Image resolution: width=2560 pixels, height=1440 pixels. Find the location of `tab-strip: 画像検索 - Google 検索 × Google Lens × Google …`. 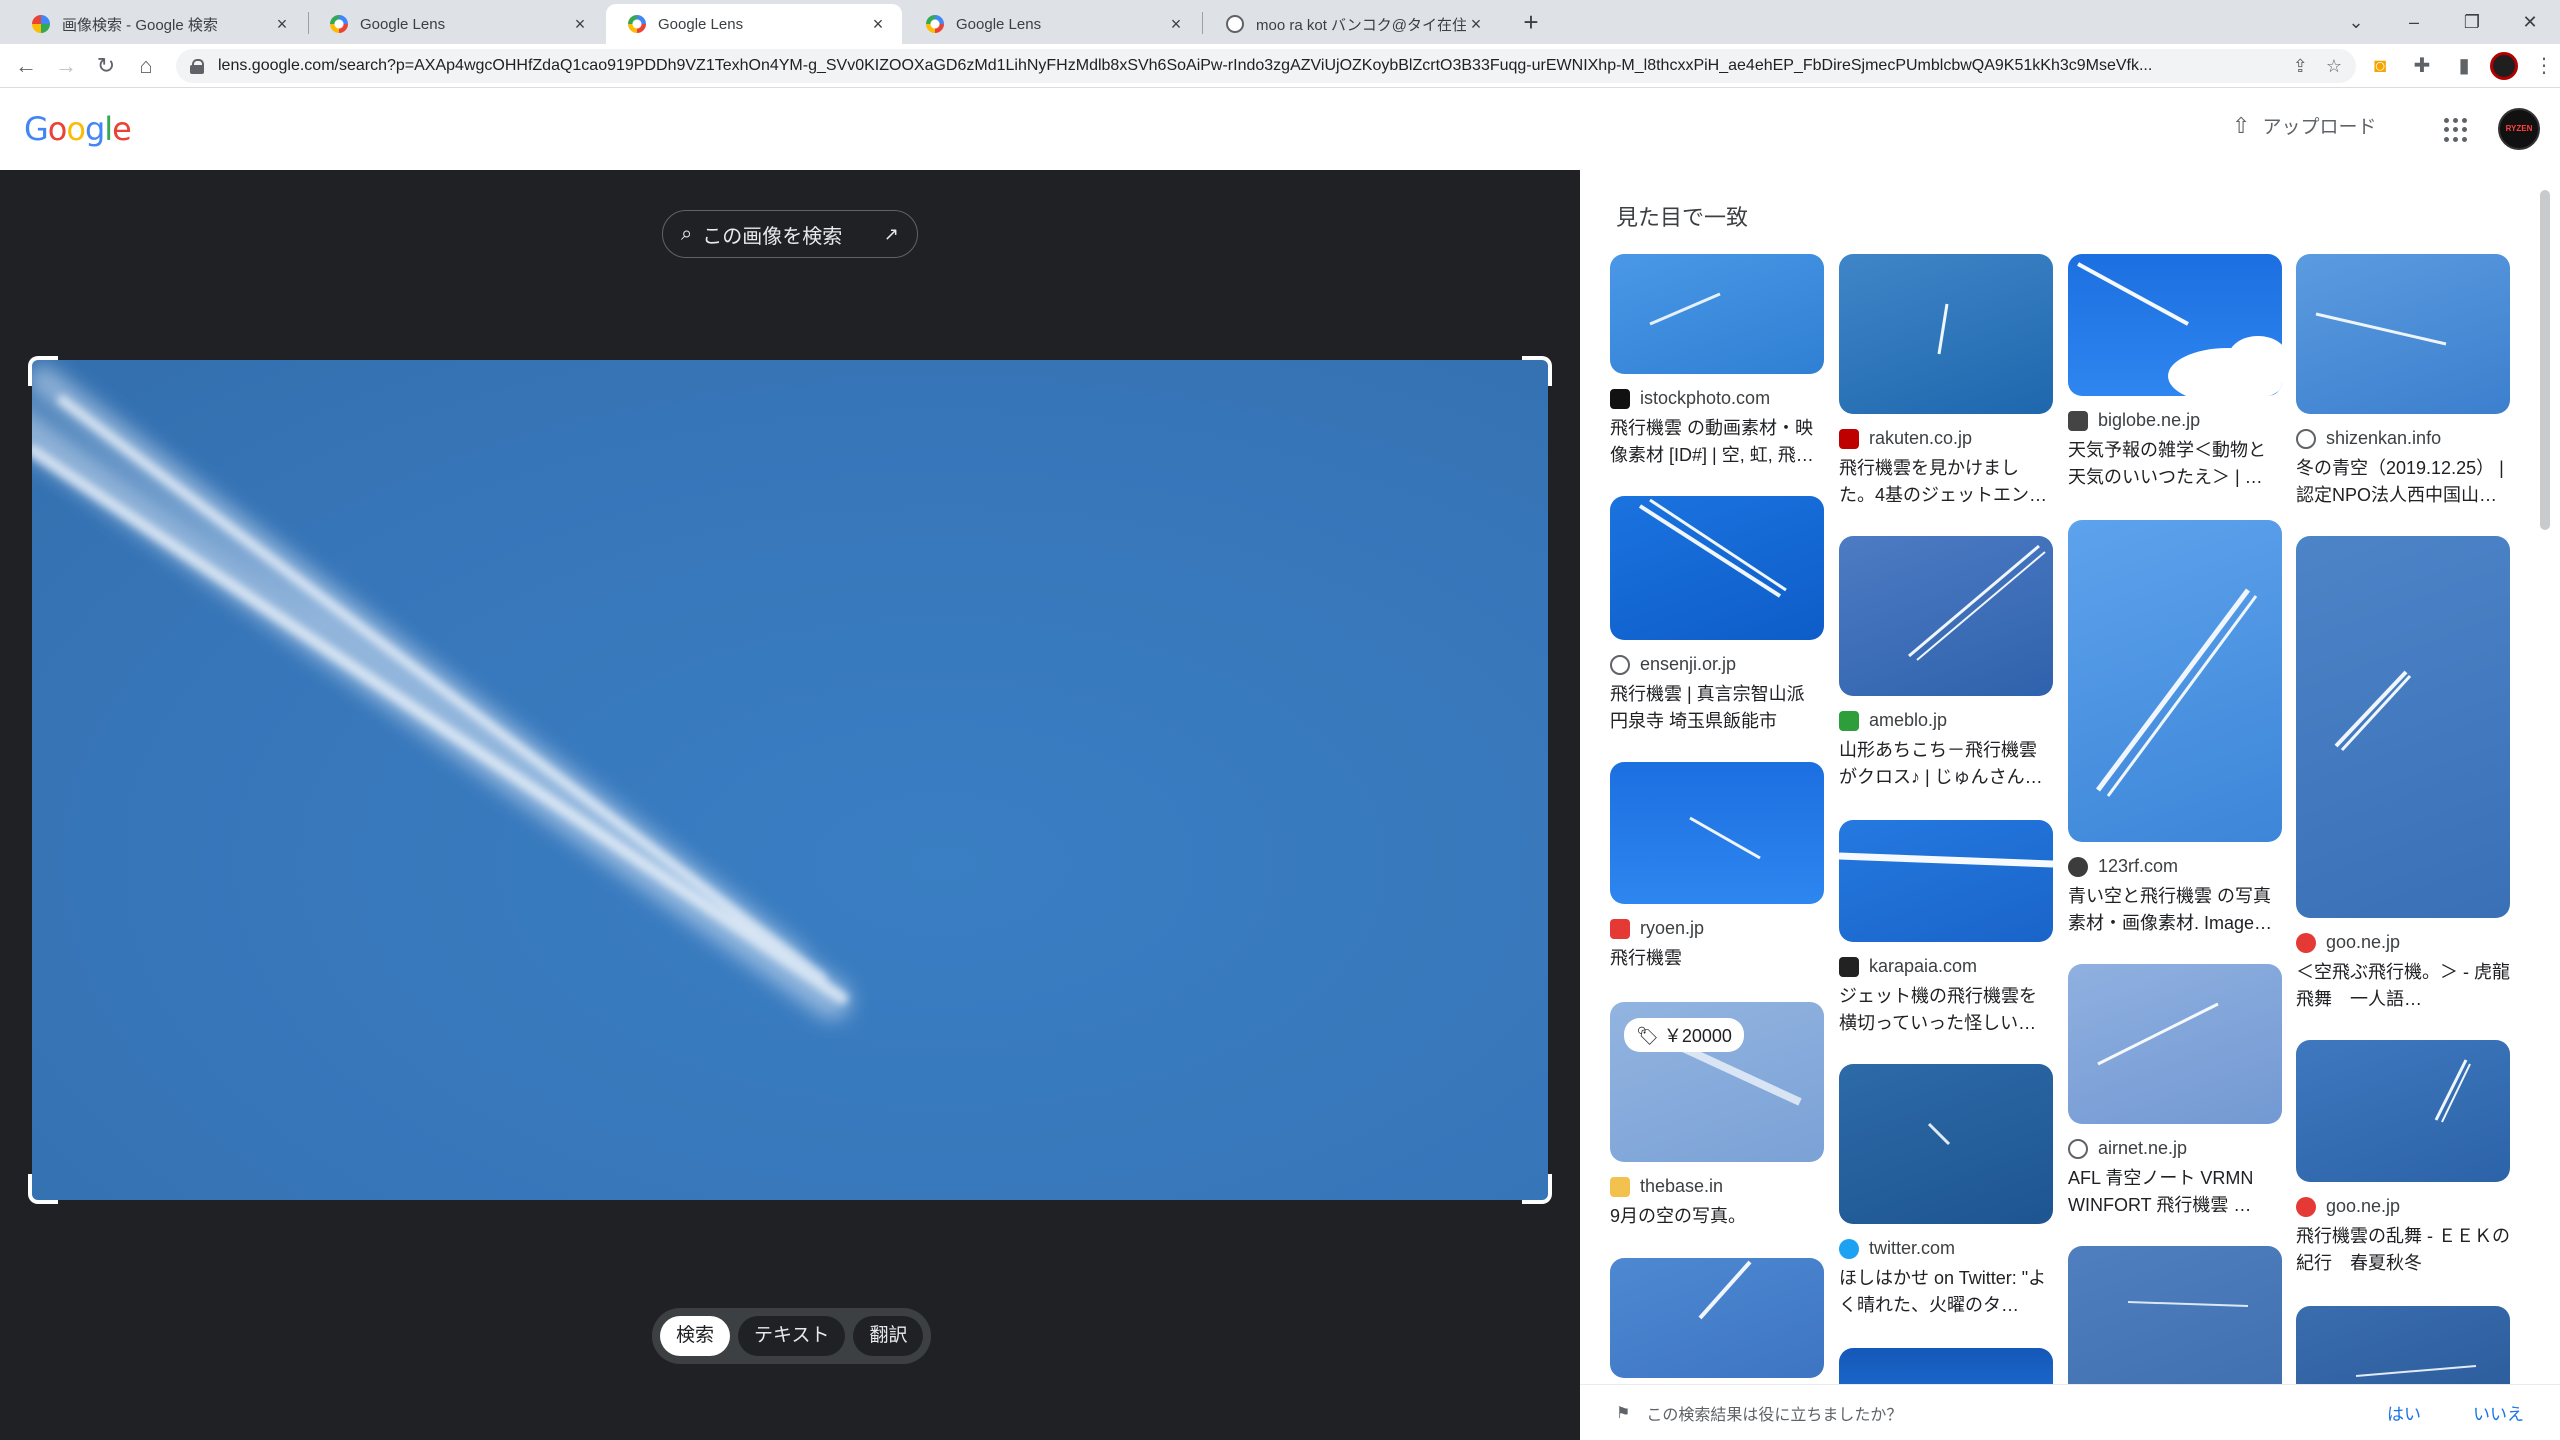

tab-strip: 画像検索 - Google 検索 × Google Lens × Google … is located at coordinates (1280, 22).